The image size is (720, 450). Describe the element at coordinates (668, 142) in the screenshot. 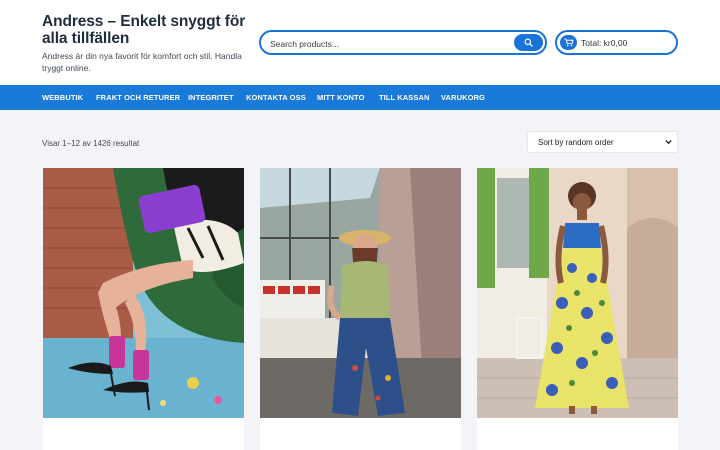

I see `chevron-down-icon` at that location.